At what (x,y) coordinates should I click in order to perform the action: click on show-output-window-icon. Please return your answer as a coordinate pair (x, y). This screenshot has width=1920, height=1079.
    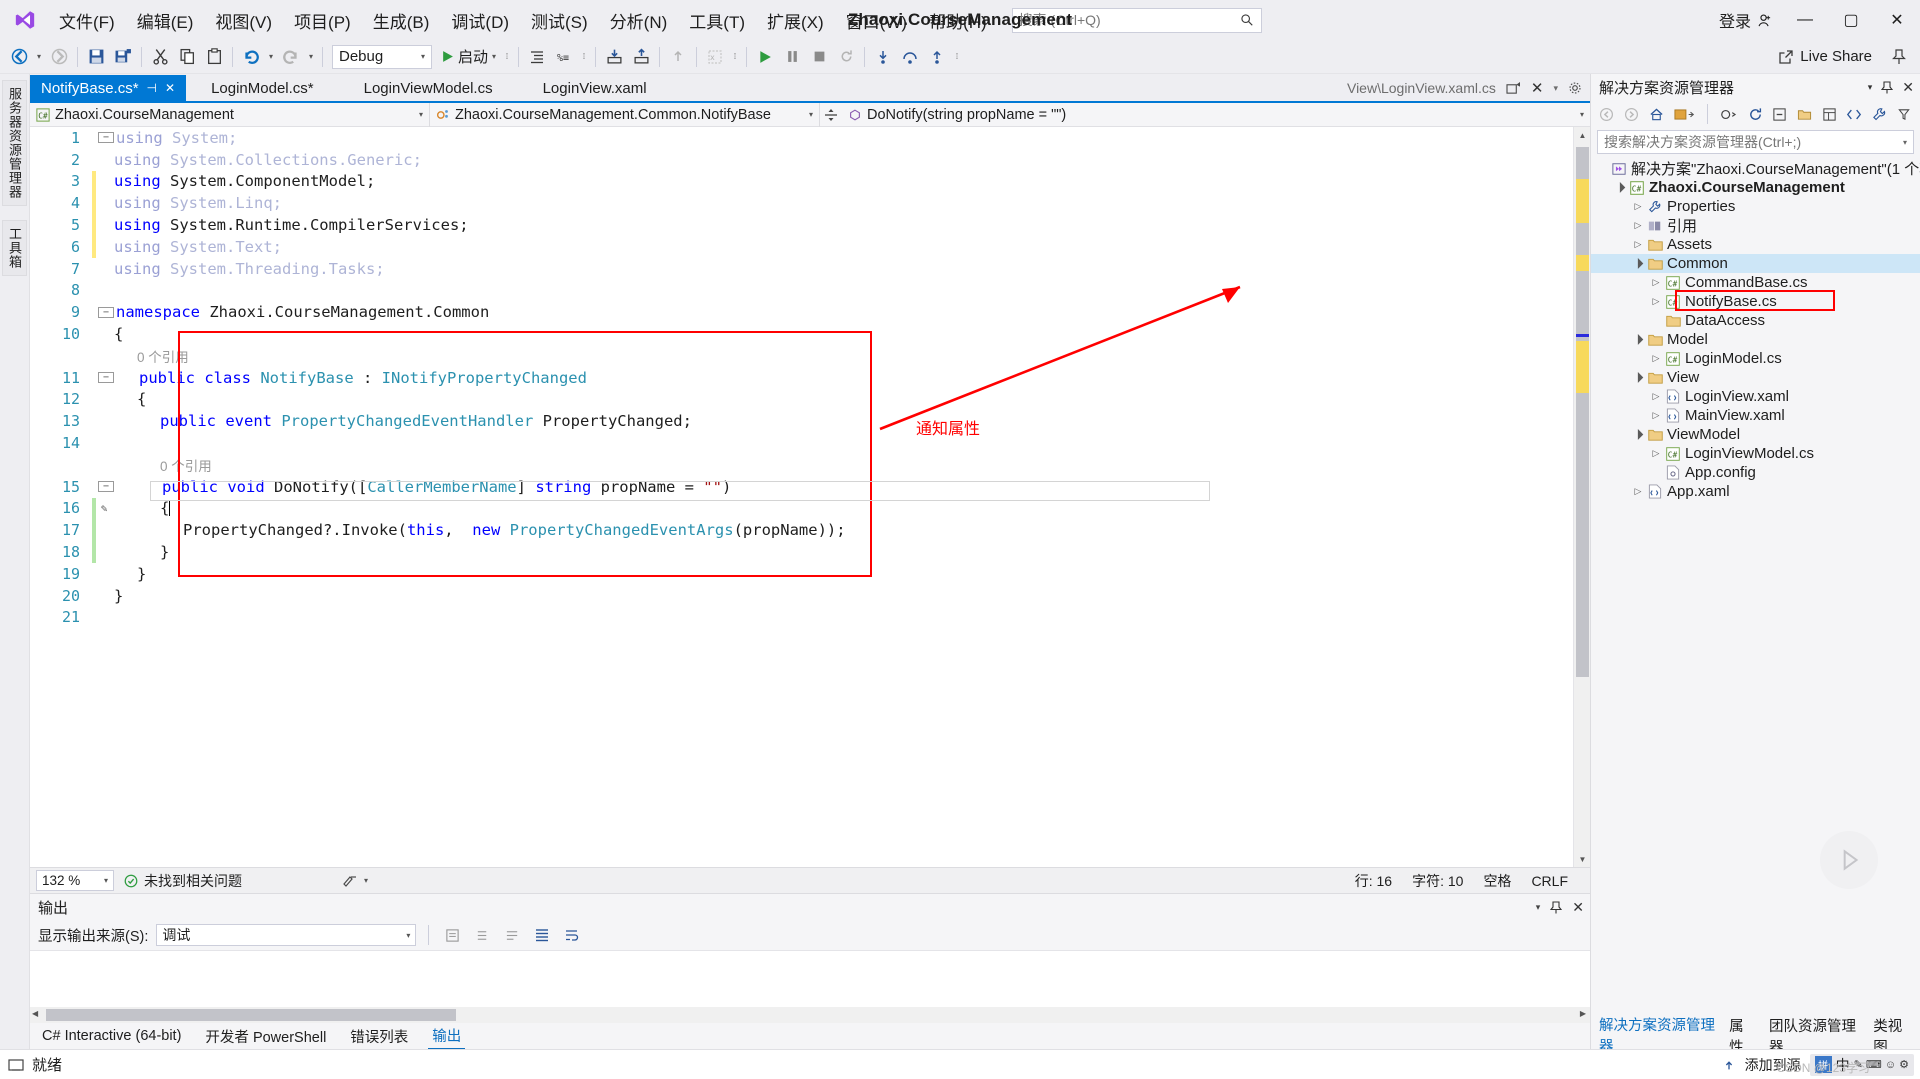
    Looking at the image, I should click on (542, 935).